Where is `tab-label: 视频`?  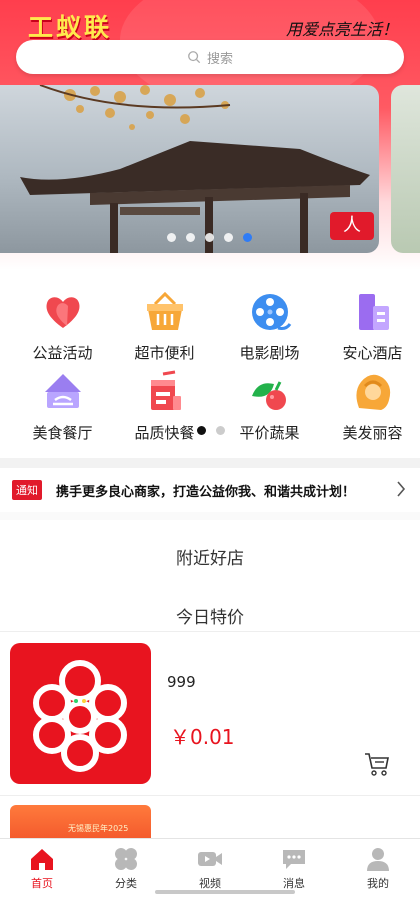
tab-label: 视频 is located at coordinates (210, 883).